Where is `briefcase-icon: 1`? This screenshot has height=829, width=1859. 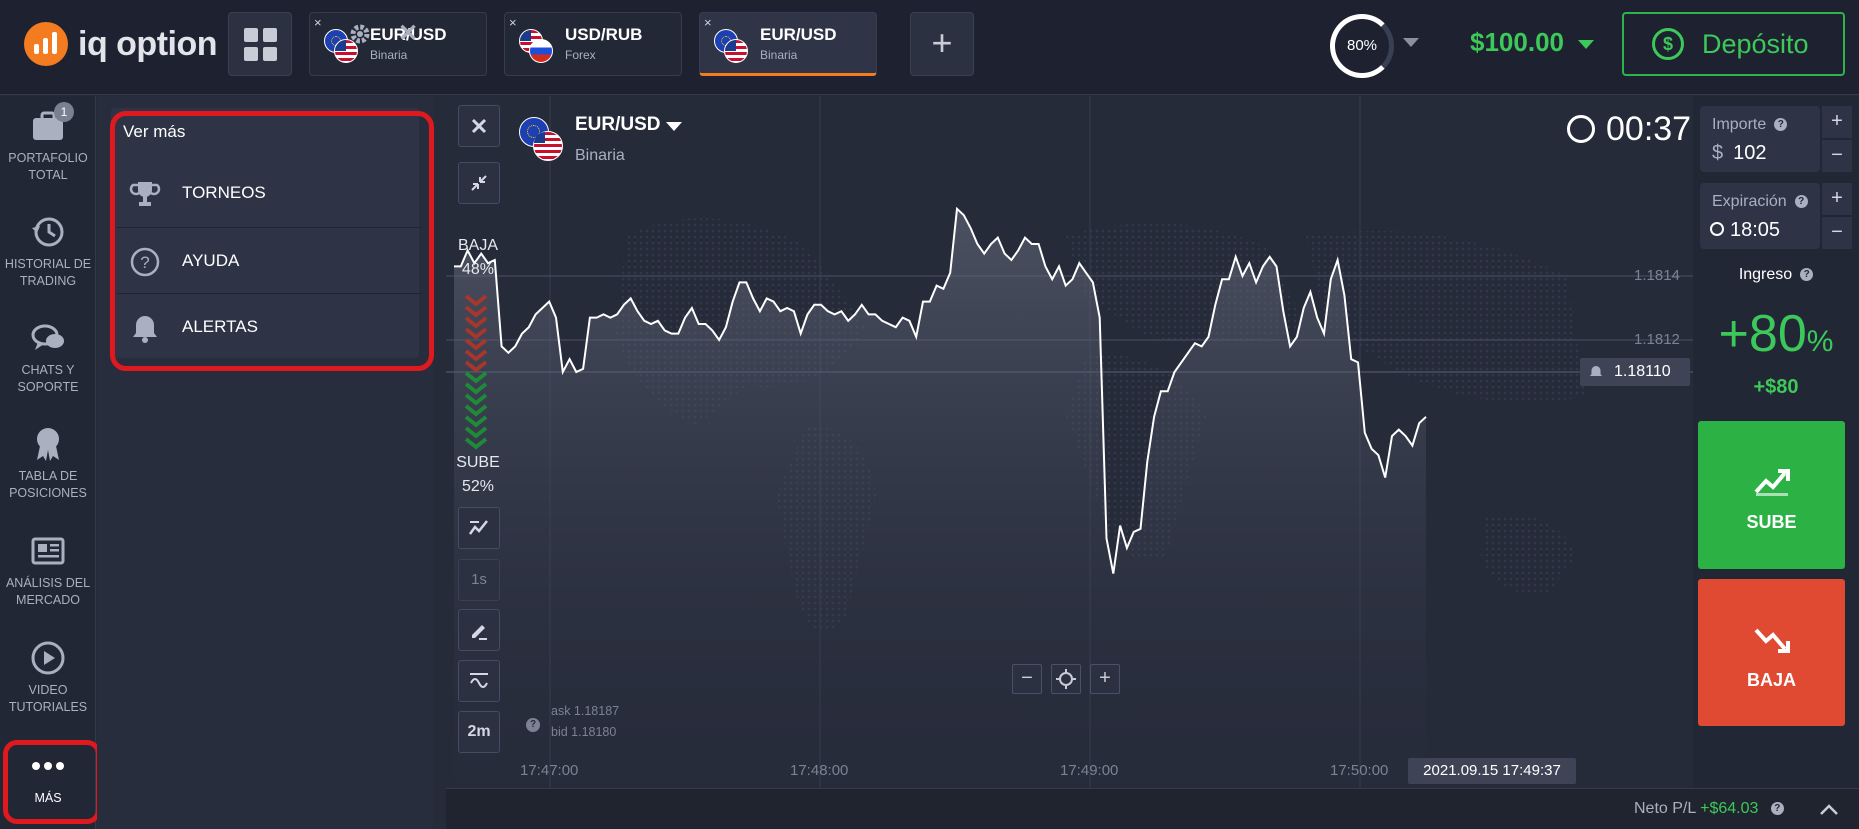 briefcase-icon: 1 is located at coordinates (51, 123).